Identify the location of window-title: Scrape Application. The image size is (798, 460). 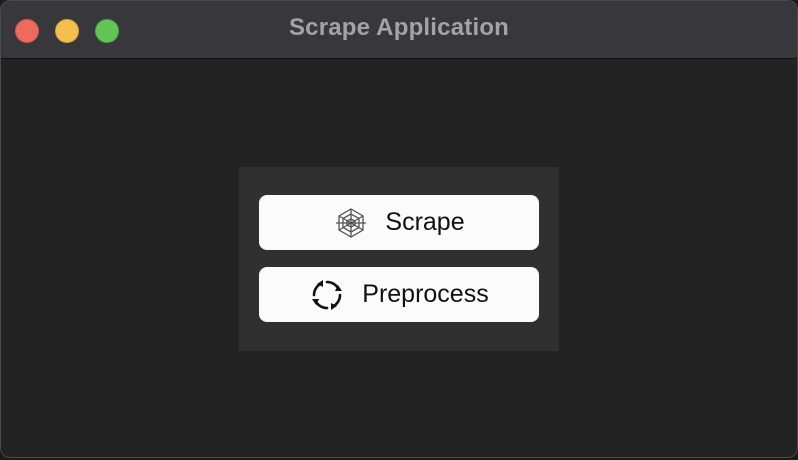
(399, 27).